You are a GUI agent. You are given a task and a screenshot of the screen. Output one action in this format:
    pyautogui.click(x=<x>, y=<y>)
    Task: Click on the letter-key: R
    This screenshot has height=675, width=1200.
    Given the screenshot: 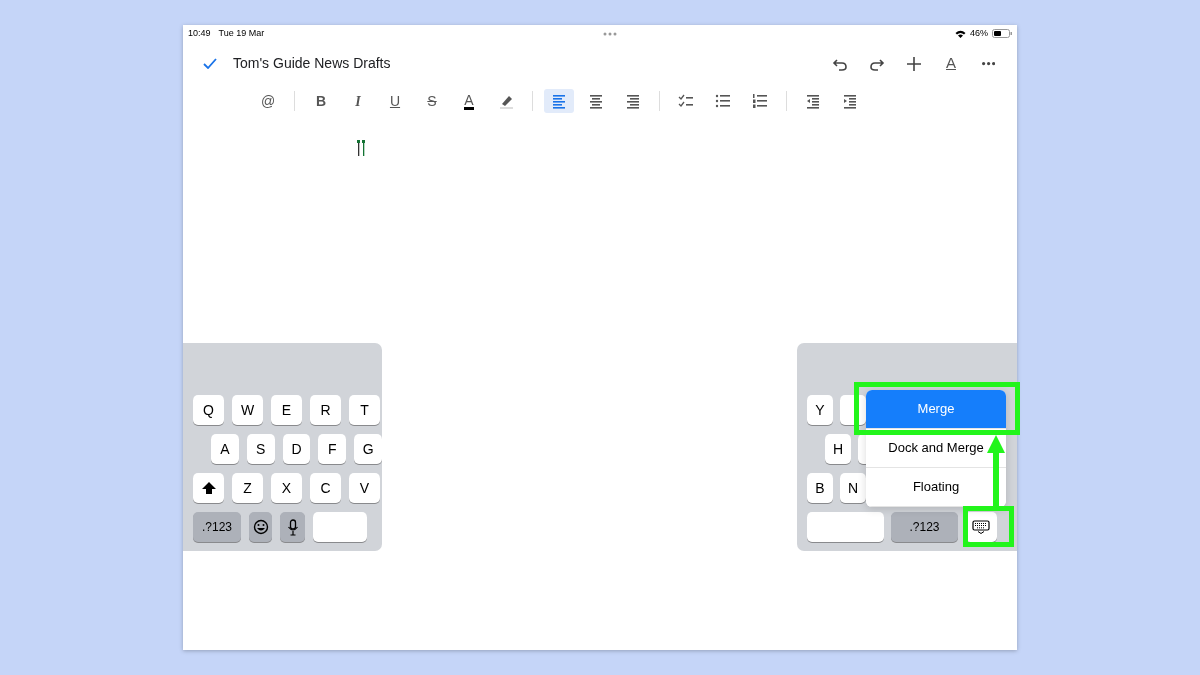 What is the action you would take?
    pyautogui.click(x=325, y=410)
    